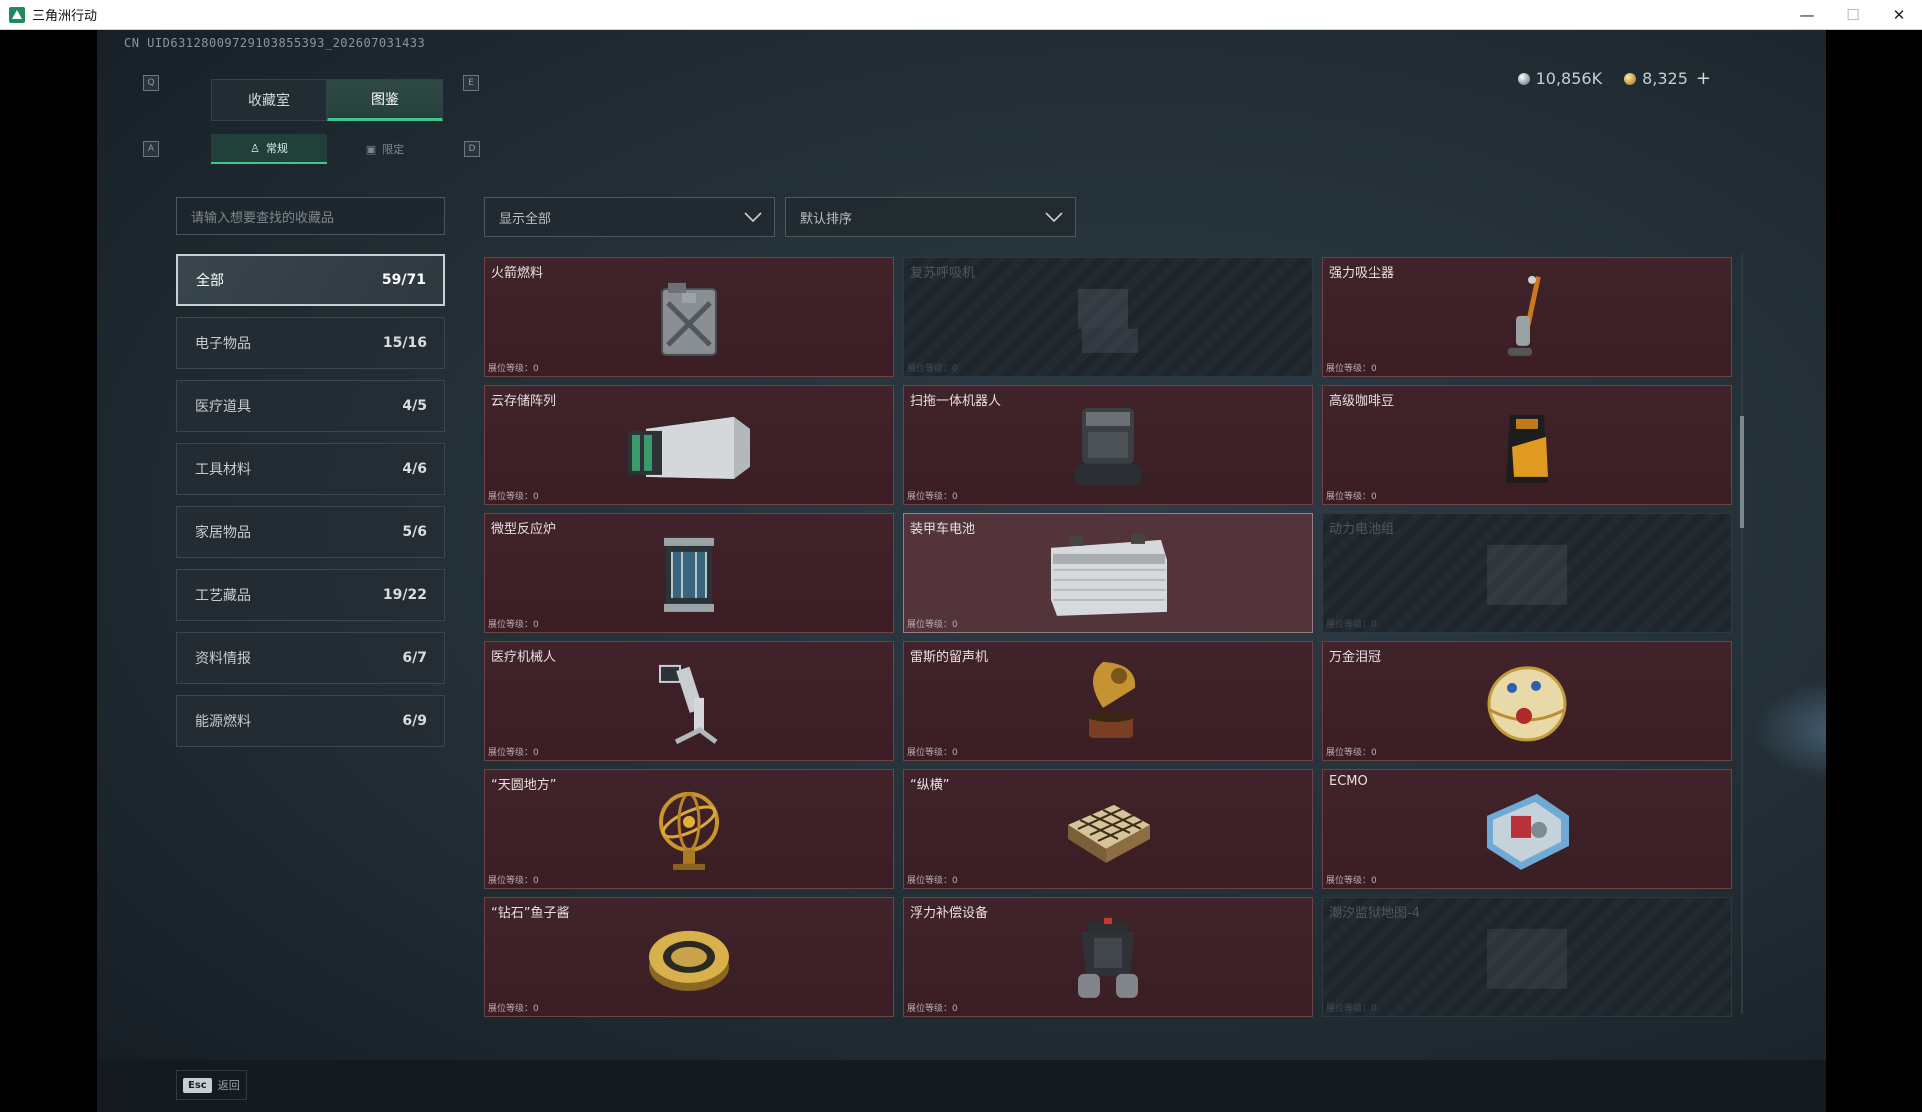 This screenshot has width=1922, height=1112. Describe the element at coordinates (471, 83) in the screenshot. I see `tab-next-key-hint: E` at that location.